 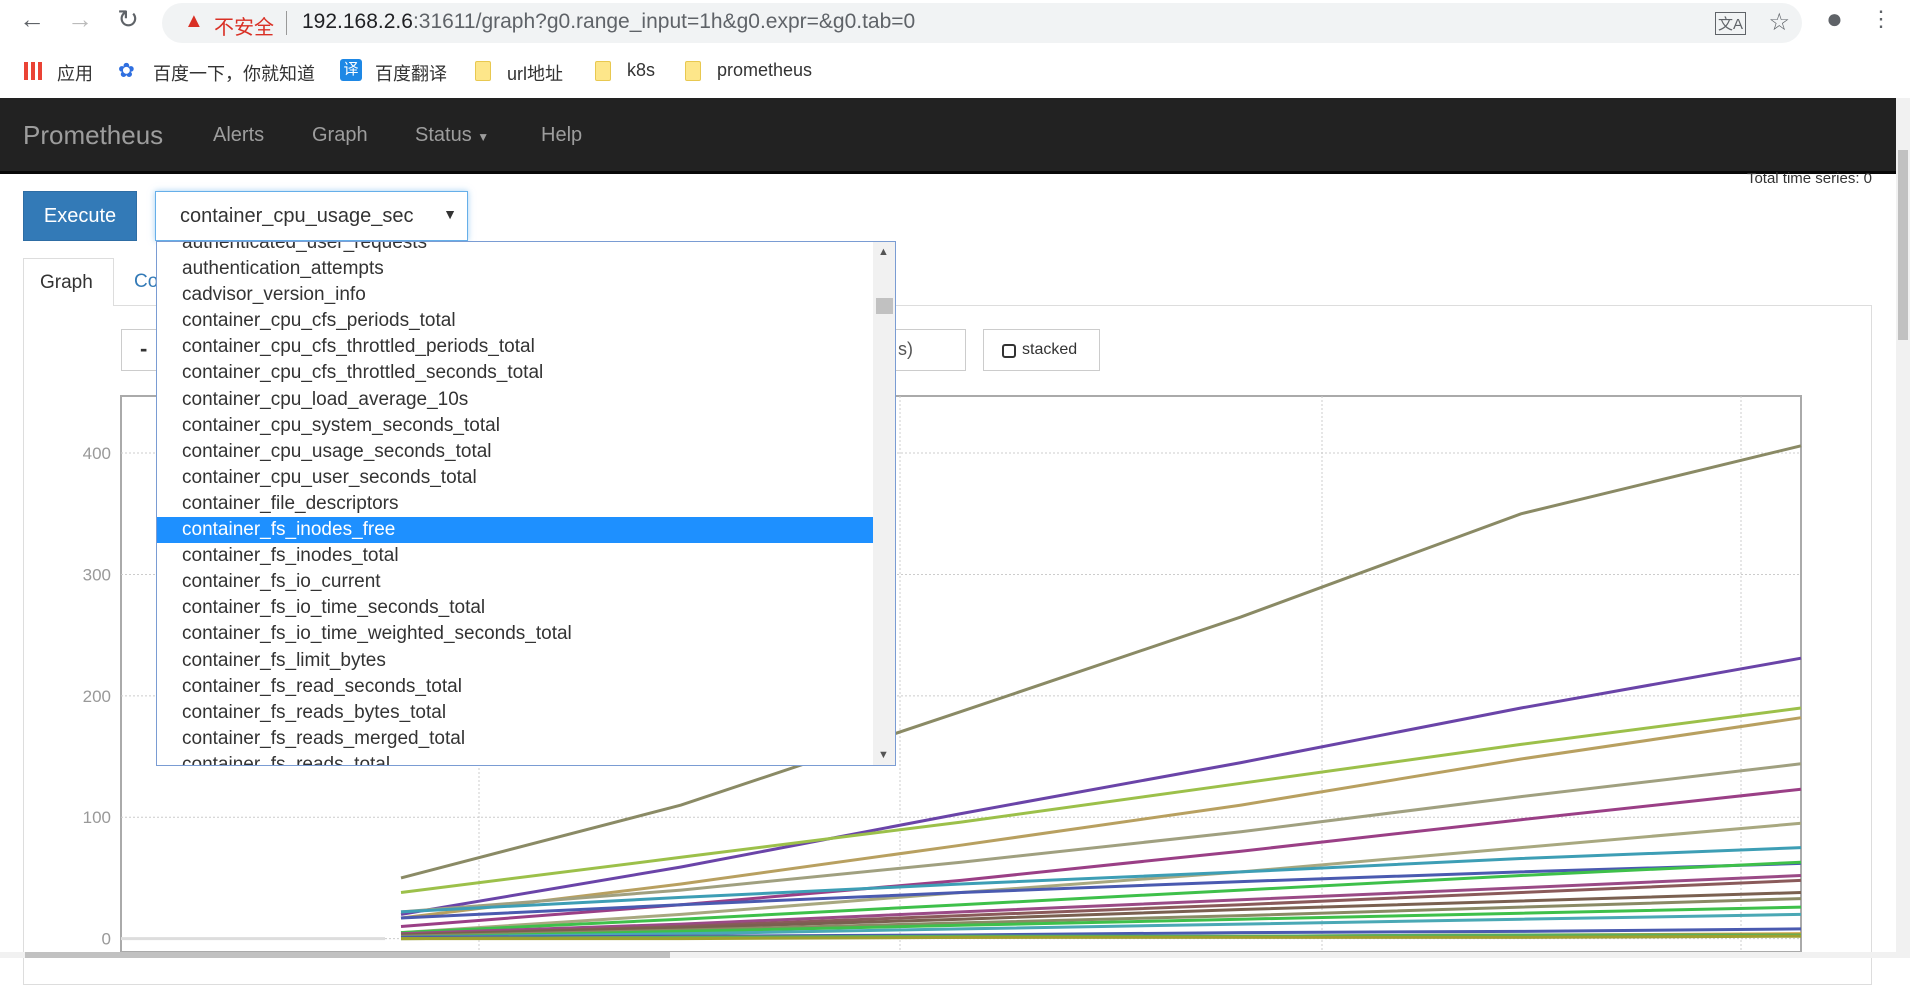 What do you see at coordinates (340, 135) in the screenshot?
I see `nav-graph: Graph` at bounding box center [340, 135].